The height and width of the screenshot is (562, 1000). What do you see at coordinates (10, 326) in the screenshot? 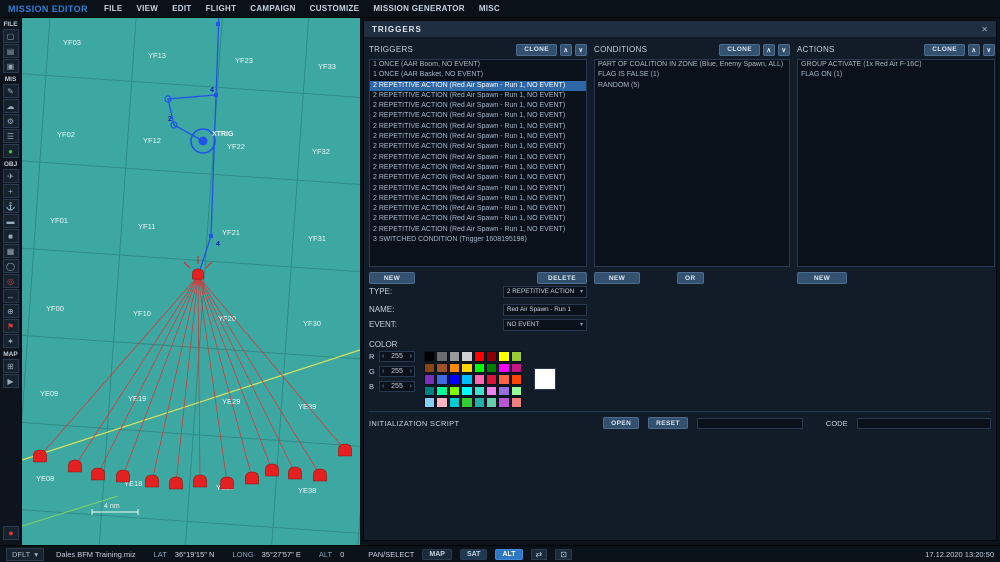
I see `flag-tool-icon: ⚑` at bounding box center [10, 326].